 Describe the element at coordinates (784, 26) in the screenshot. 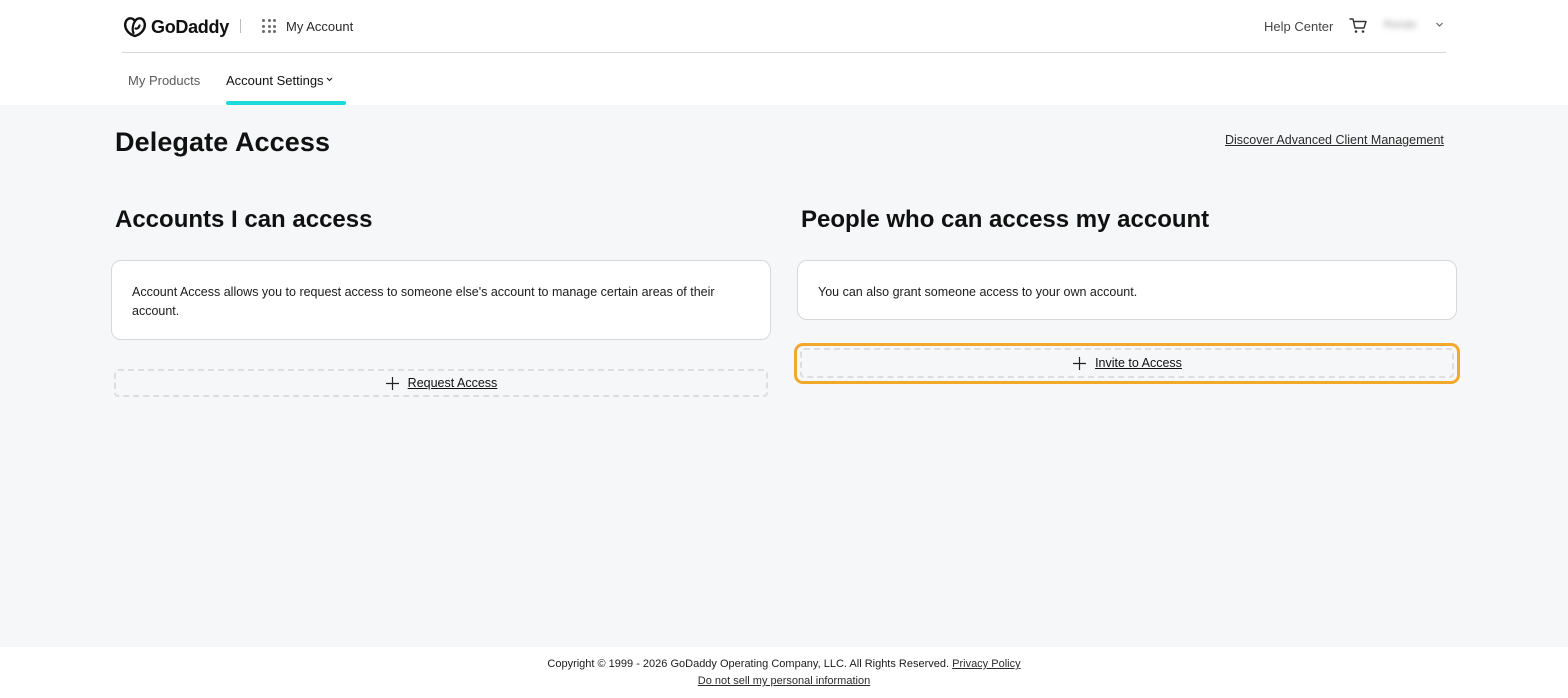

I see `top-bar: GoDaddy My Account Help Center Rondo` at that location.